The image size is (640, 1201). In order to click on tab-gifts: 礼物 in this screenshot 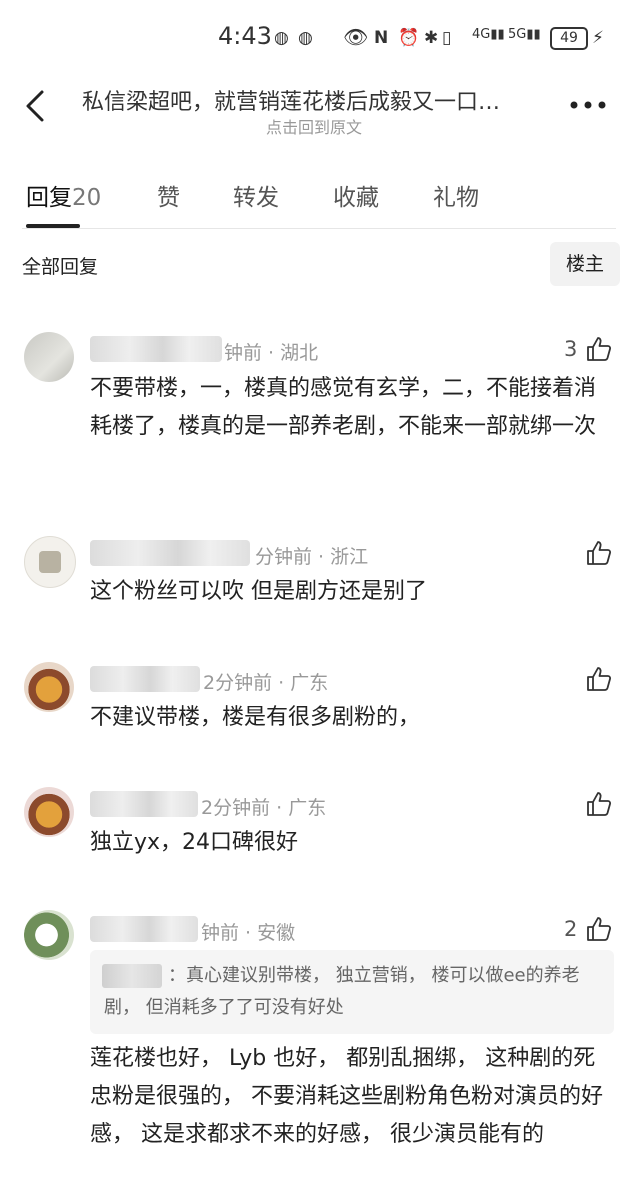, I will do `click(456, 195)`.